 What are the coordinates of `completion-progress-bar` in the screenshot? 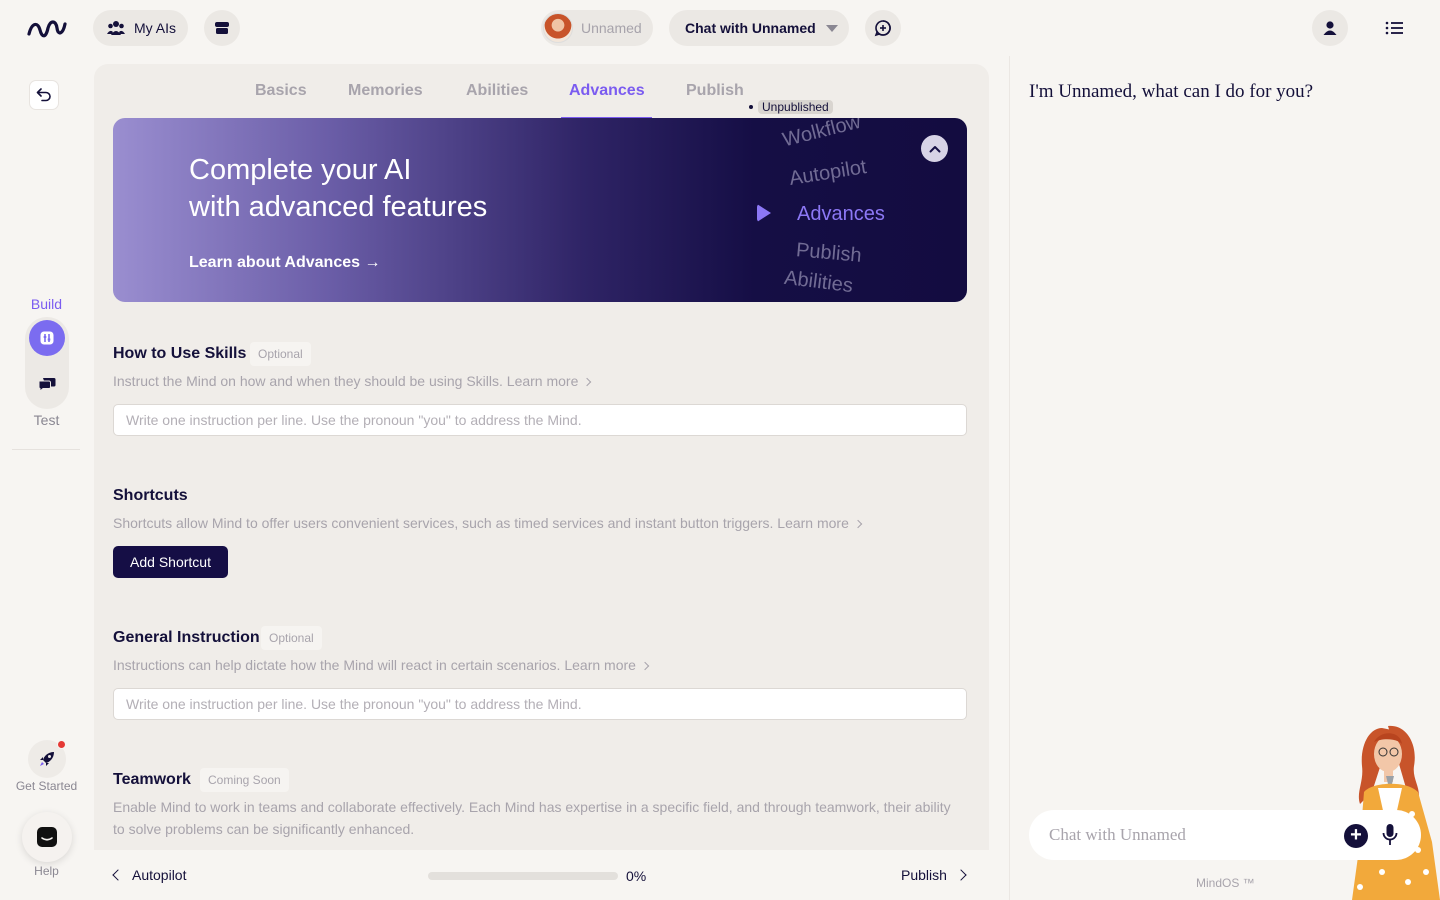 It's located at (523, 876).